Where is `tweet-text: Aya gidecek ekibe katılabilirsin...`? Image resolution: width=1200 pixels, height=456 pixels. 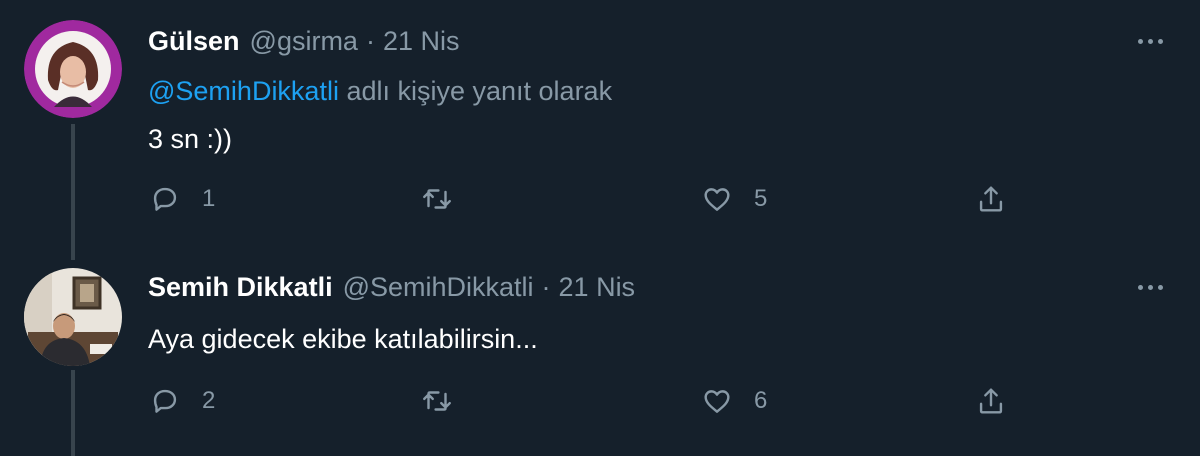 tweet-text: Aya gidecek ekibe katılabilirsin... is located at coordinates (343, 339).